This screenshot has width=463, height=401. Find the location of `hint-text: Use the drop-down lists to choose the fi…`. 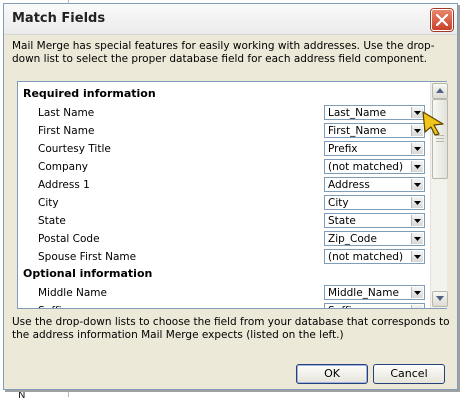

hint-text: Use the drop-down lists to choose the fi… is located at coordinates (231, 328).